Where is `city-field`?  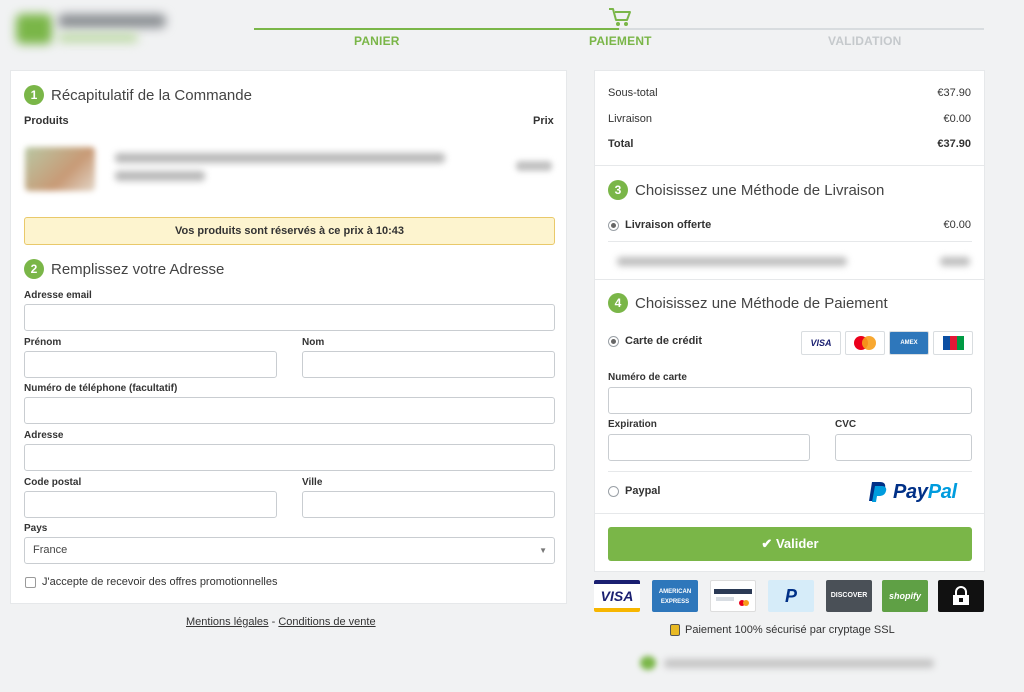 city-field is located at coordinates (428, 504).